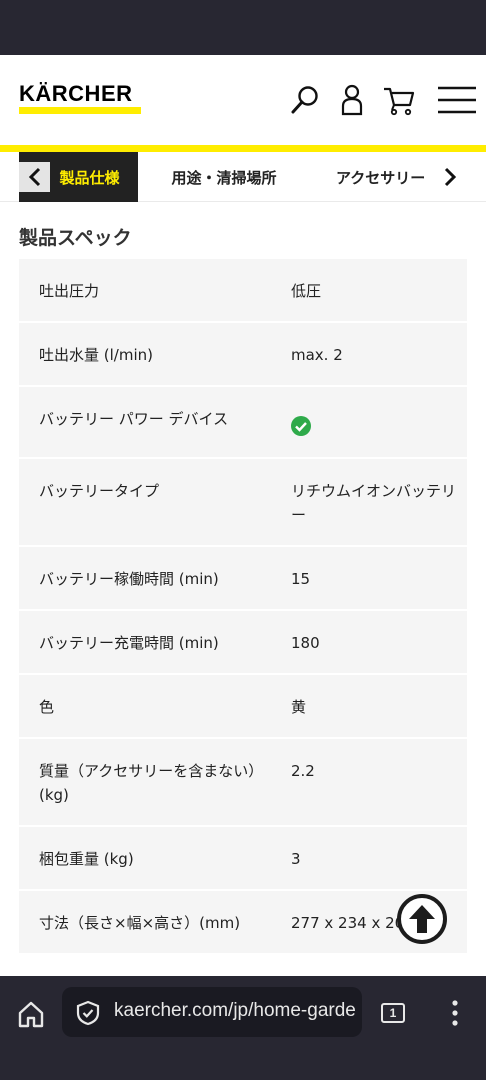  I want to click on check-circle-icon, so click(301, 426).